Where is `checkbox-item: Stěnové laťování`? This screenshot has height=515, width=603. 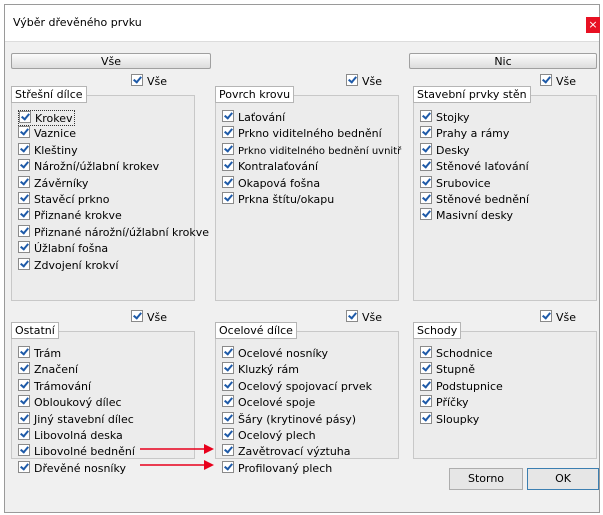 checkbox-item: Stěnové laťování is located at coordinates (474, 167).